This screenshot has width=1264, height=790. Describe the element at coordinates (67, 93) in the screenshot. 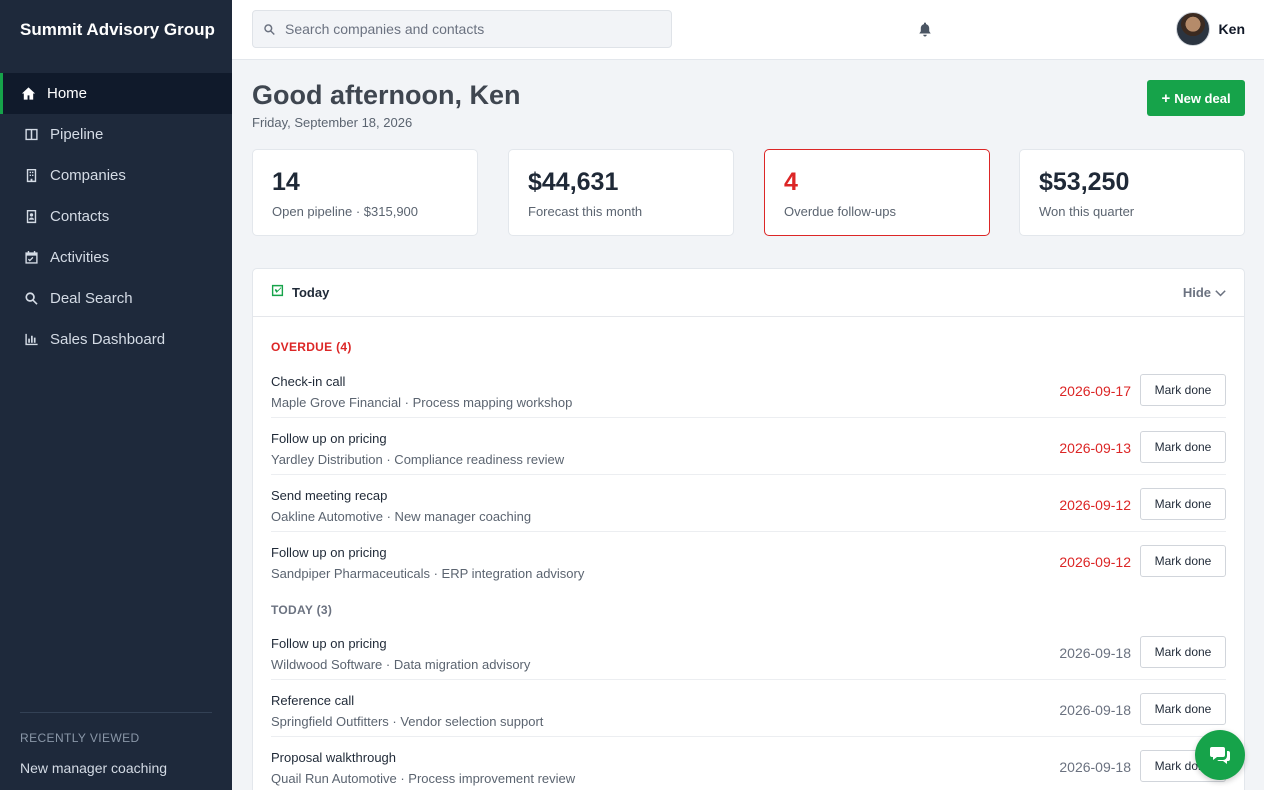

I see `sidebar-item-label: Home` at that location.